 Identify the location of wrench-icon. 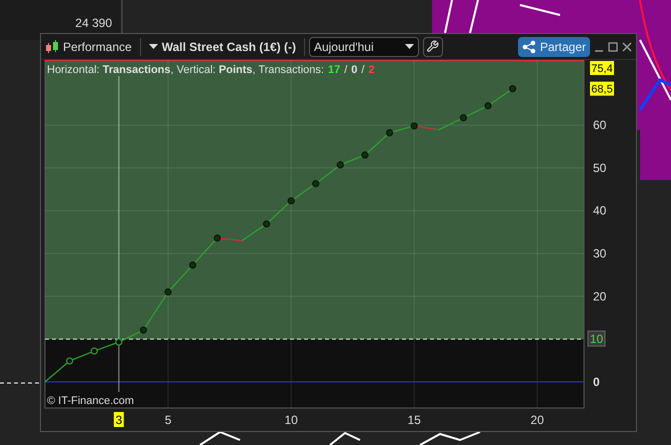
(433, 46).